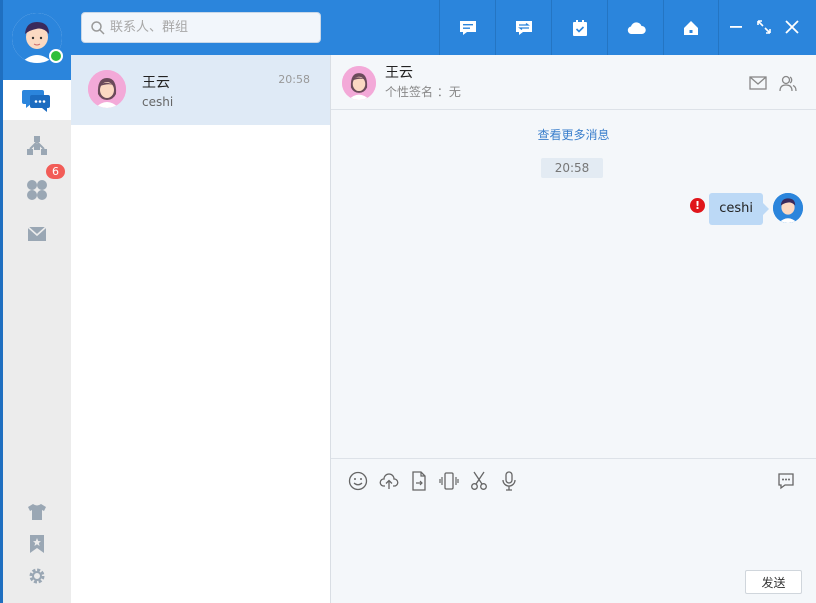  What do you see at coordinates (697, 205) in the screenshot?
I see `send-failed-icon: !` at bounding box center [697, 205].